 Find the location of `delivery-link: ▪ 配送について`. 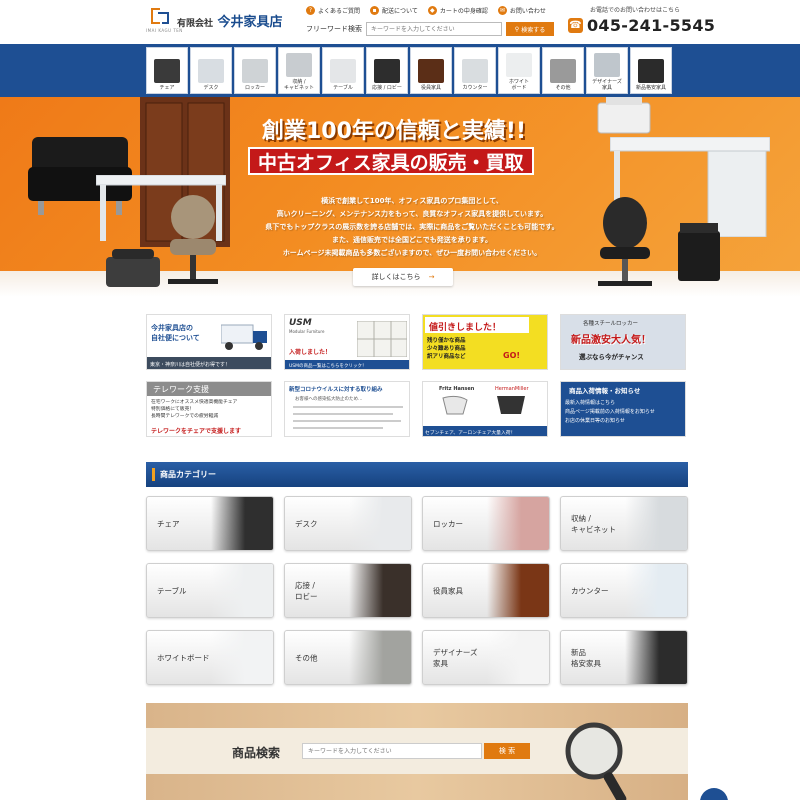

delivery-link: ▪ 配送について is located at coordinates (394, 10).